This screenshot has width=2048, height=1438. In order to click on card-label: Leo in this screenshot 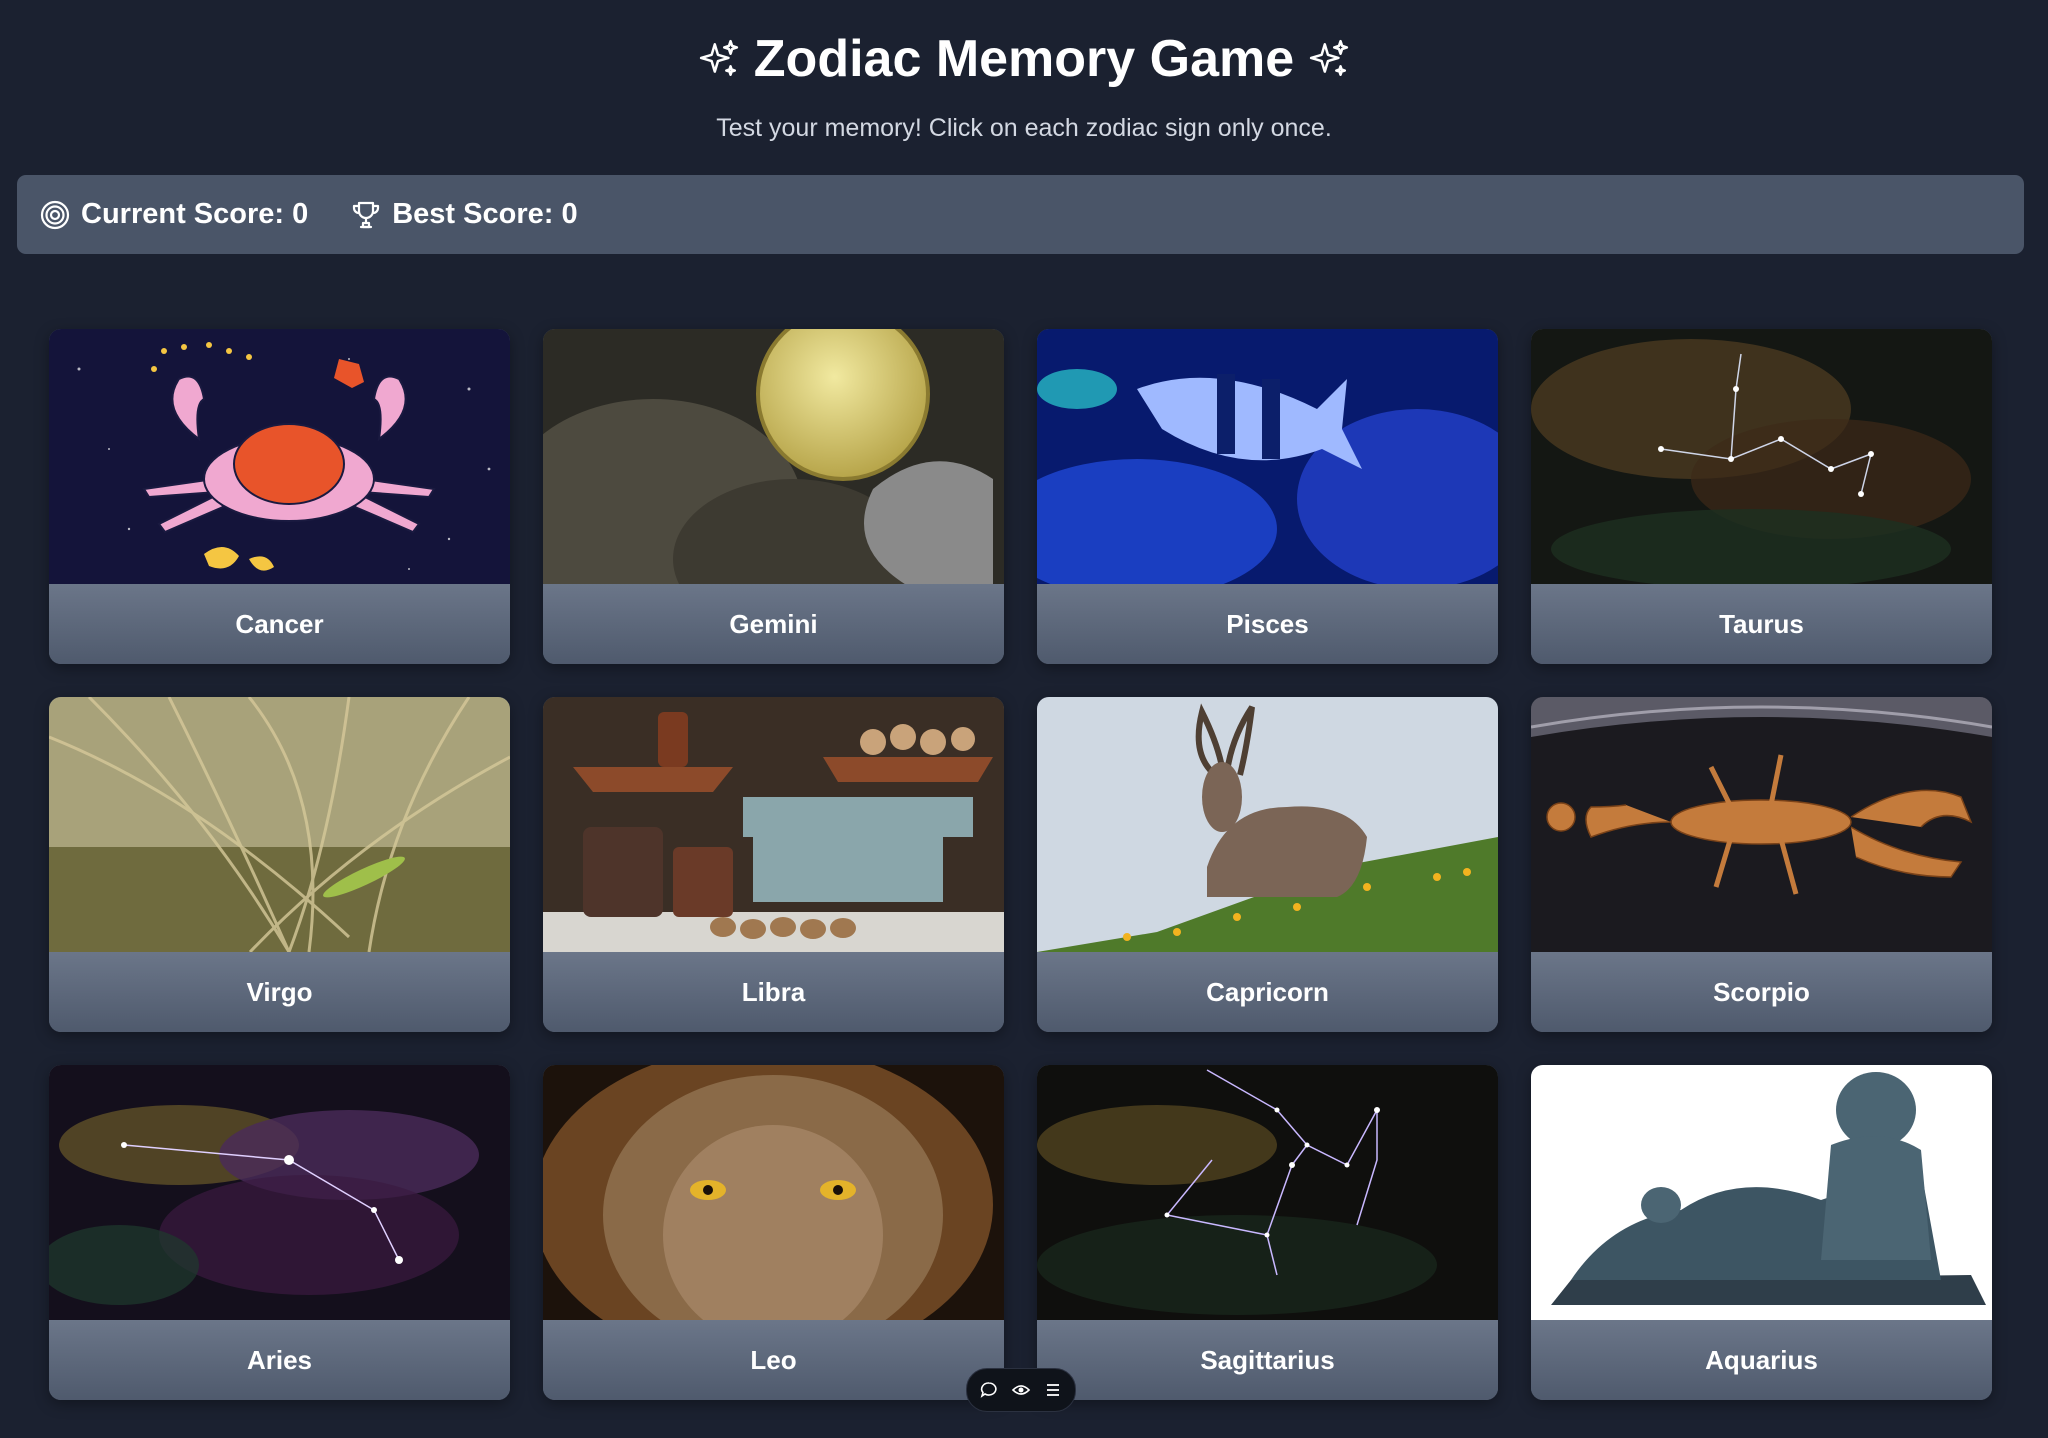, I will do `click(773, 1360)`.